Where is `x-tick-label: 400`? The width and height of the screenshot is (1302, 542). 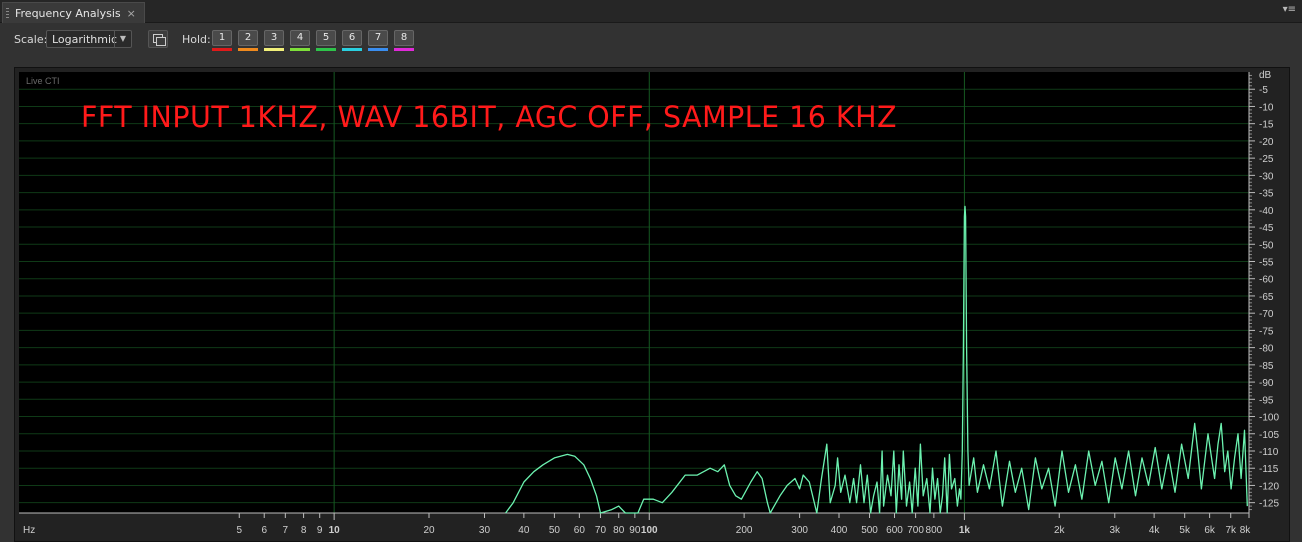 x-tick-label: 400 is located at coordinates (839, 530).